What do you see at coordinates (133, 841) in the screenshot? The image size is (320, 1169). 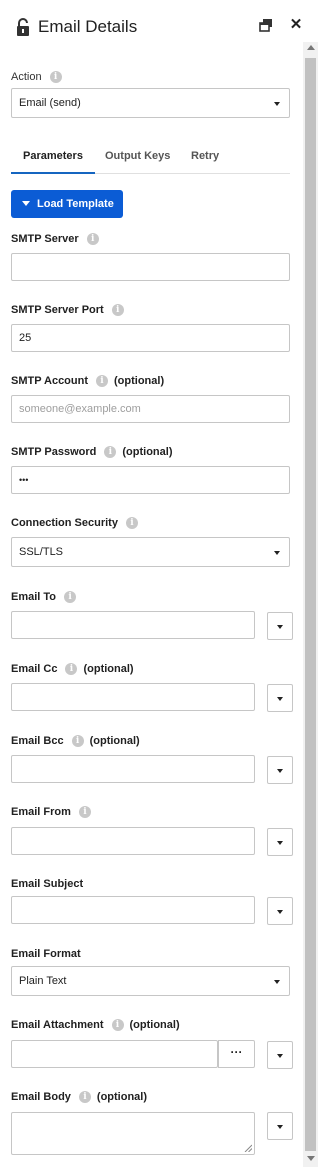 I see `email-from-input` at bounding box center [133, 841].